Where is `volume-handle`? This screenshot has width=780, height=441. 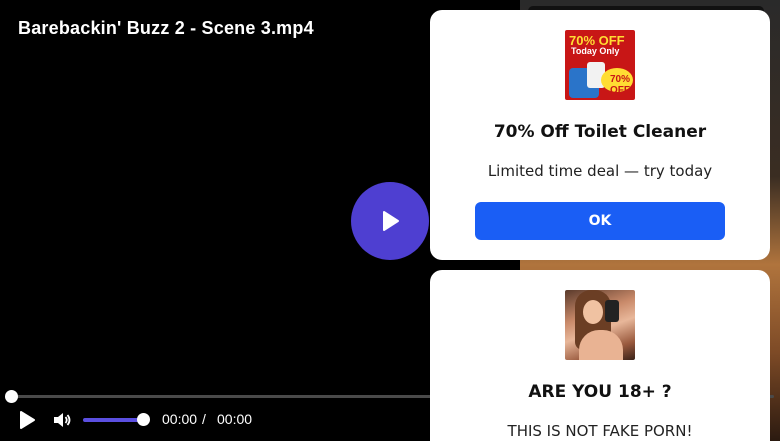
volume-handle is located at coordinates (143, 419).